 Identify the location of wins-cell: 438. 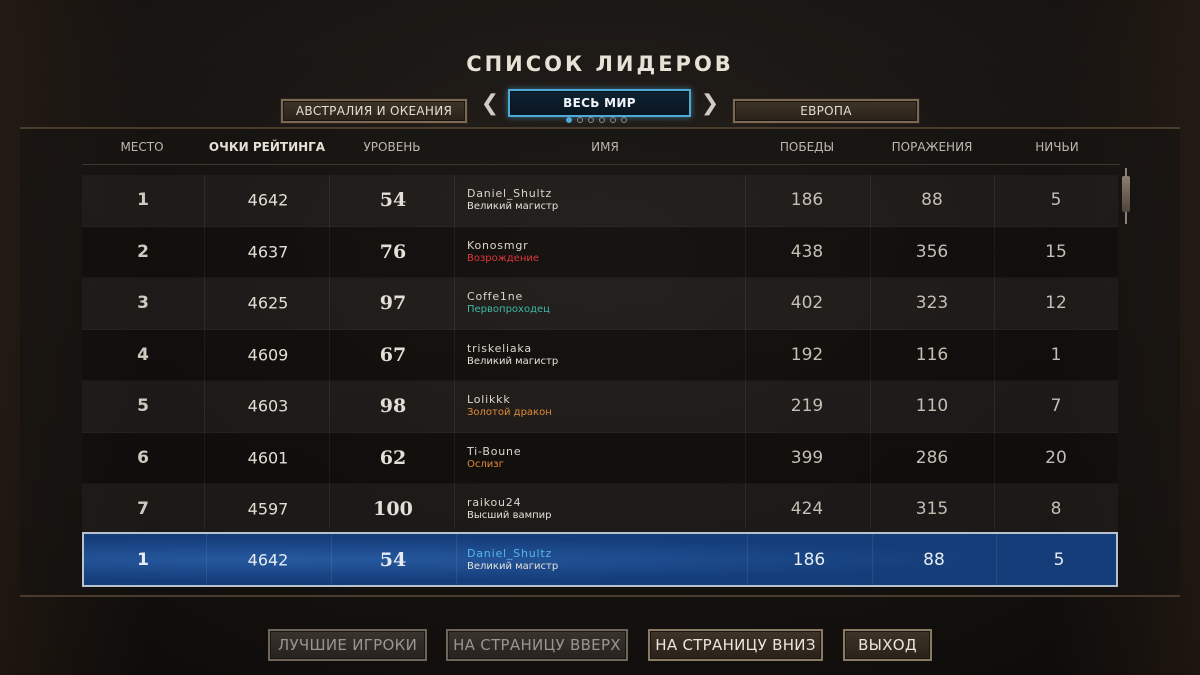
(807, 251).